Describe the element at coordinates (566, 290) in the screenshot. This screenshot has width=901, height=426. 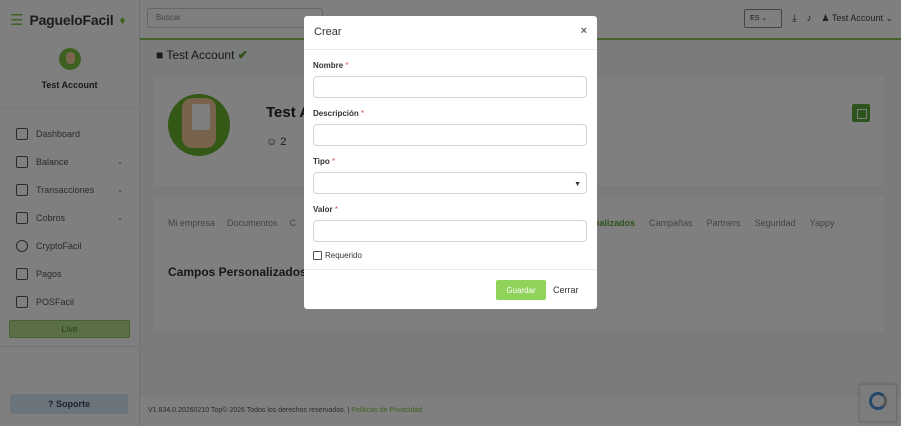
I see `cancel-button: Cerrar` at that location.